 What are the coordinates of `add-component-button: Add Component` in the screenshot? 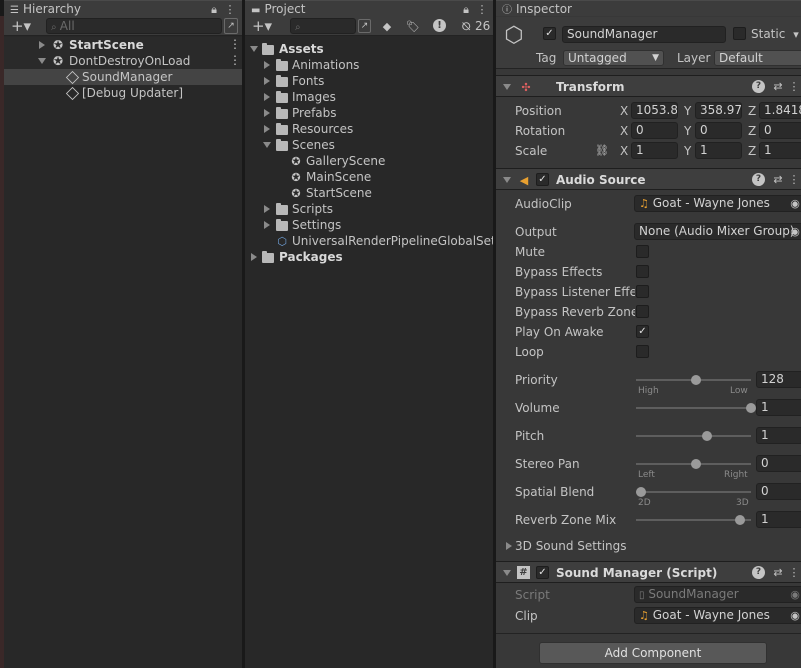 It's located at (653, 653).